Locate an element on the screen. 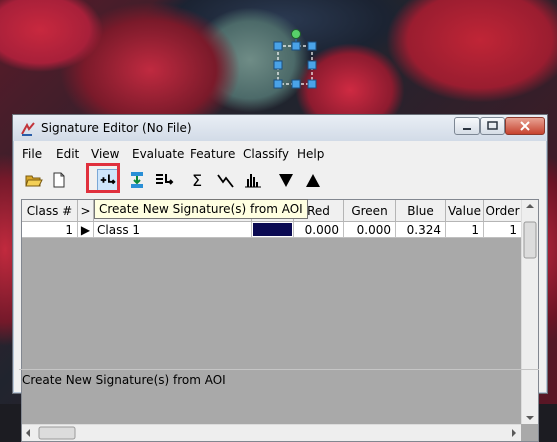 Image resolution: width=557 pixels, height=442 pixels. menu-file: File is located at coordinates (32, 154).